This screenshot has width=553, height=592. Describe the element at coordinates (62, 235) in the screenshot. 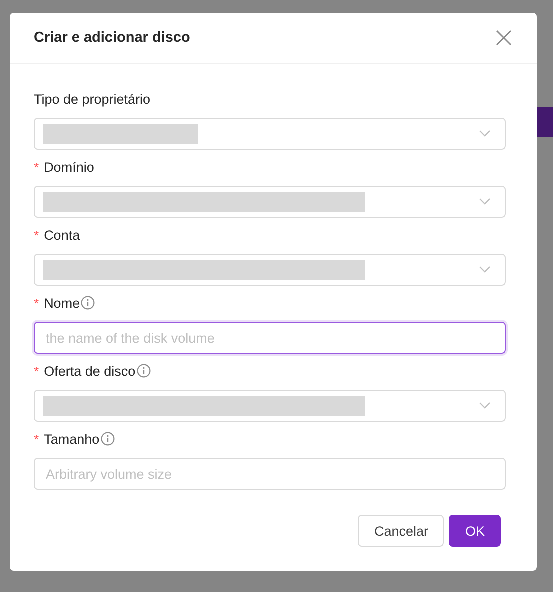

I see `field-label: Conta` at that location.